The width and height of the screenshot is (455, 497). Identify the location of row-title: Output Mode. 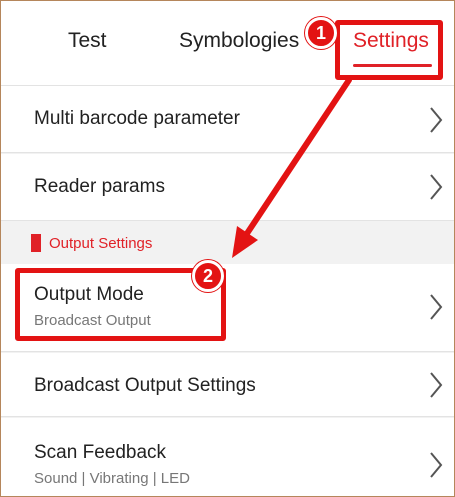
(89, 294).